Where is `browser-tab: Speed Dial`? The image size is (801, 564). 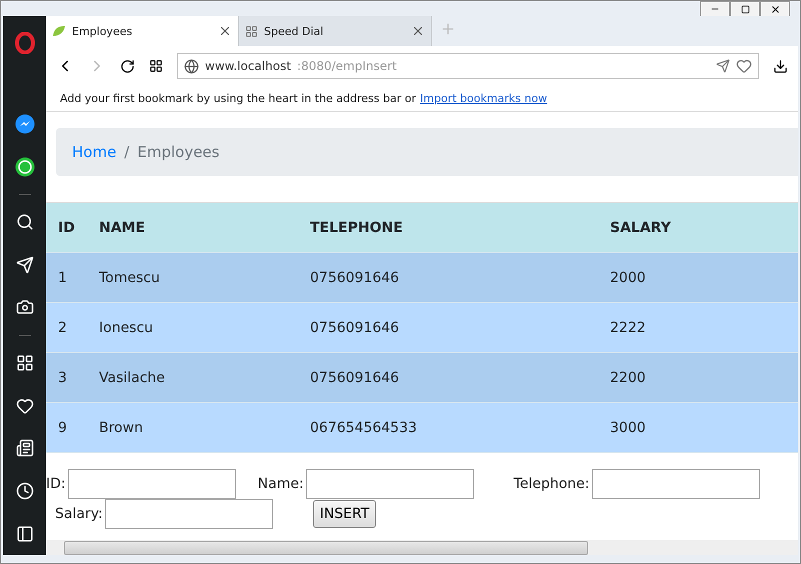 browser-tab: Speed Dial is located at coordinates (335, 31).